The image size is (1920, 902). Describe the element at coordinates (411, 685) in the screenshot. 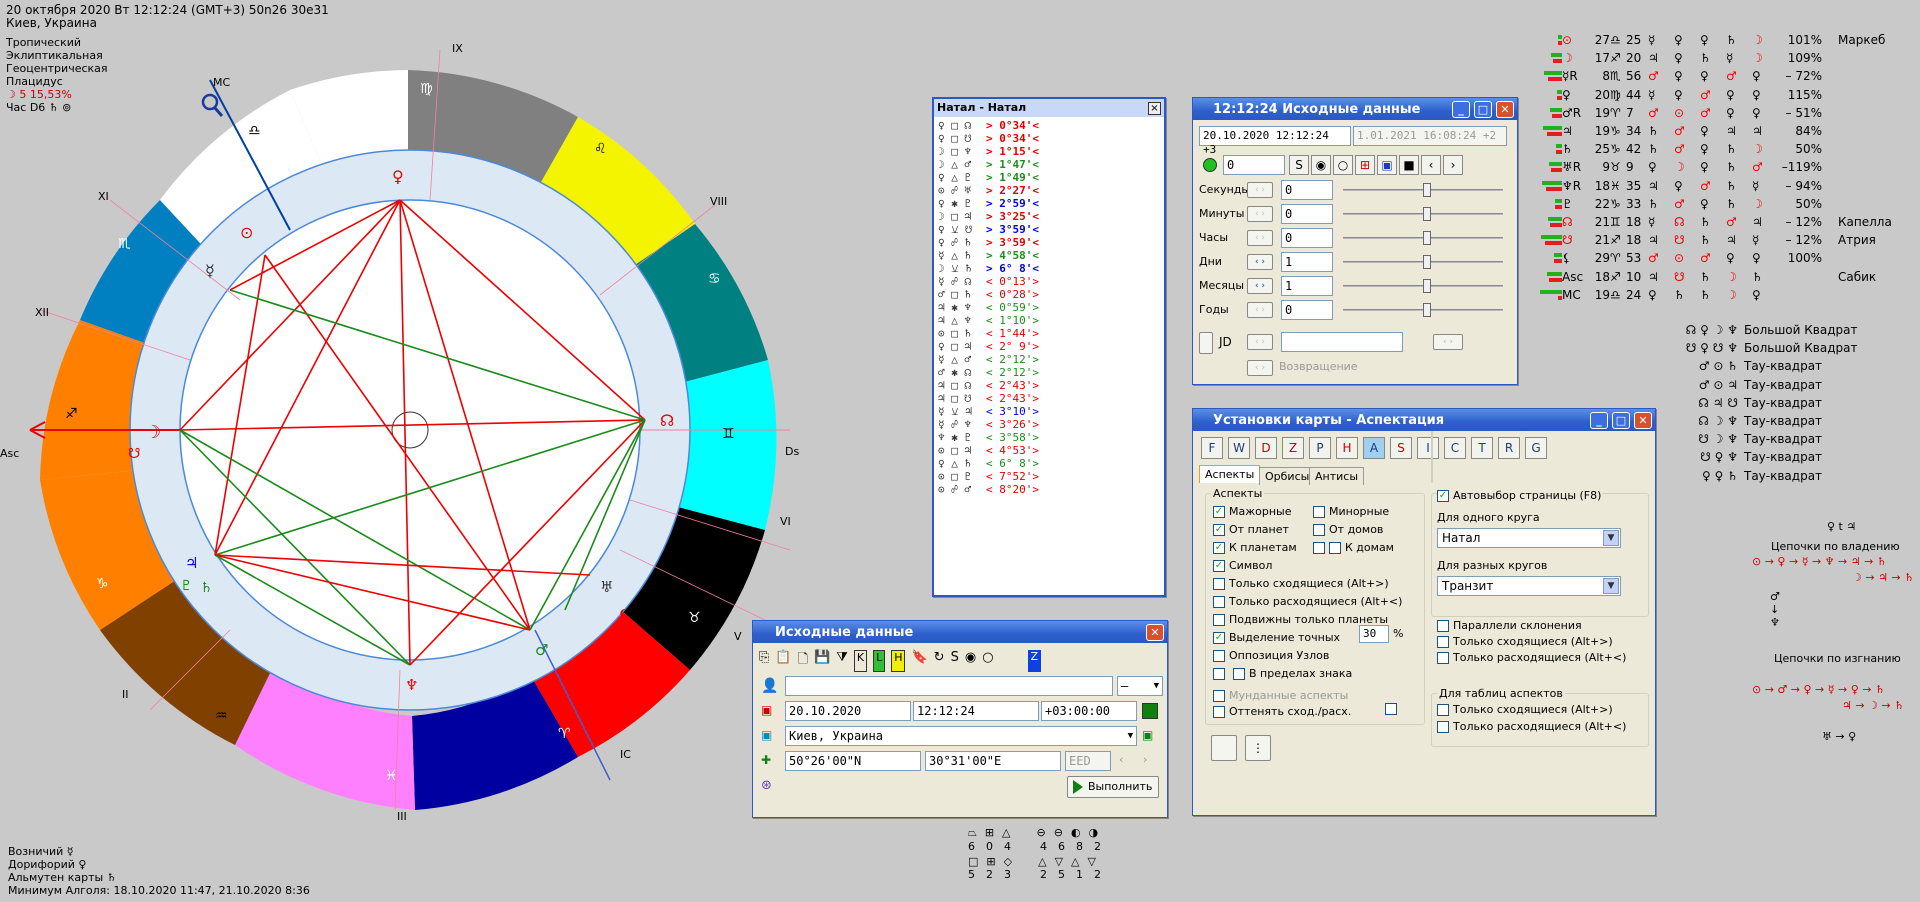

I see `neptune-glyph: ♆` at that location.